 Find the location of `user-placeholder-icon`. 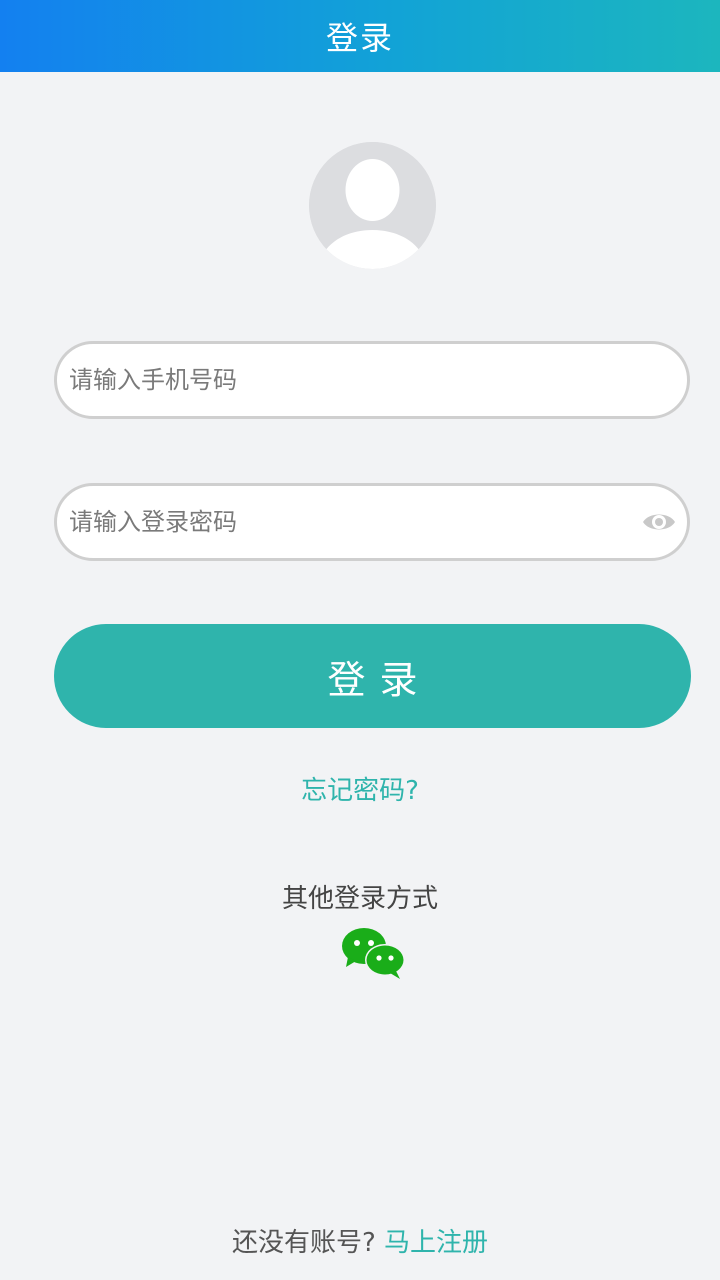

user-placeholder-icon is located at coordinates (372, 205).